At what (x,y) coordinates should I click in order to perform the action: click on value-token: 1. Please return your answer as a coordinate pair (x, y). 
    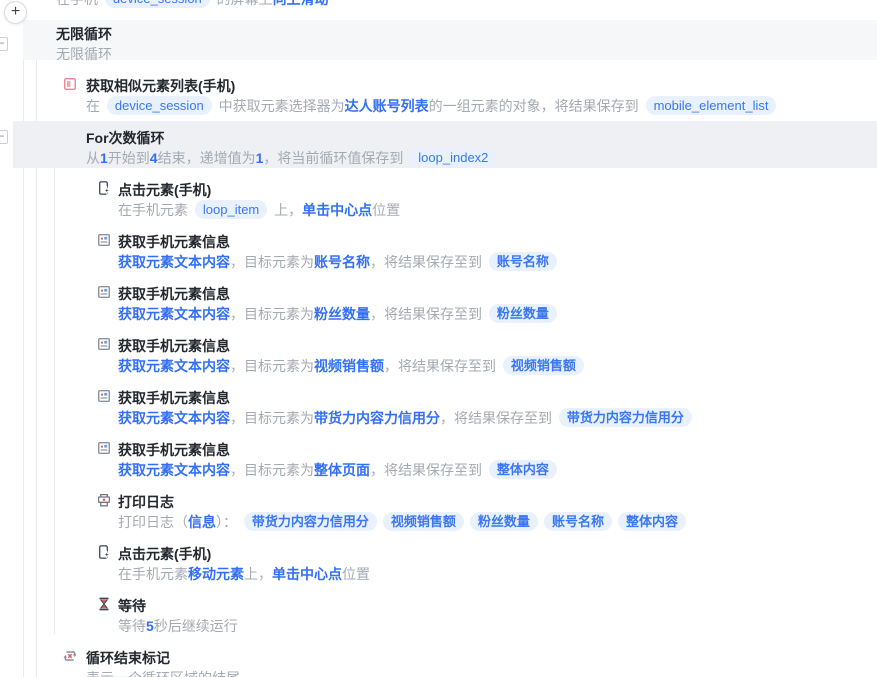
    Looking at the image, I should click on (104, 158).